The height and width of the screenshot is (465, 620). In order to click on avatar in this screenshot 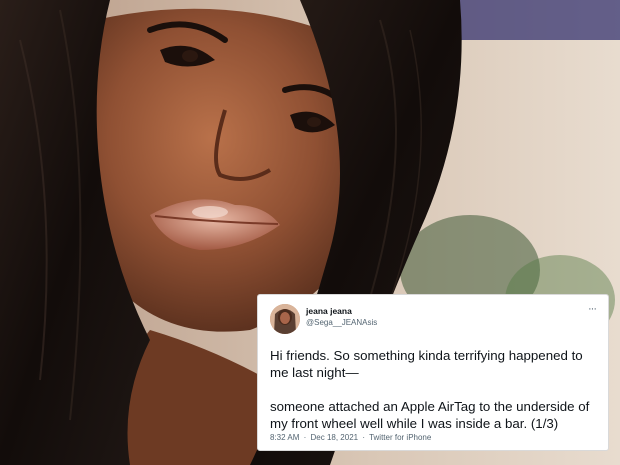, I will do `click(285, 319)`.